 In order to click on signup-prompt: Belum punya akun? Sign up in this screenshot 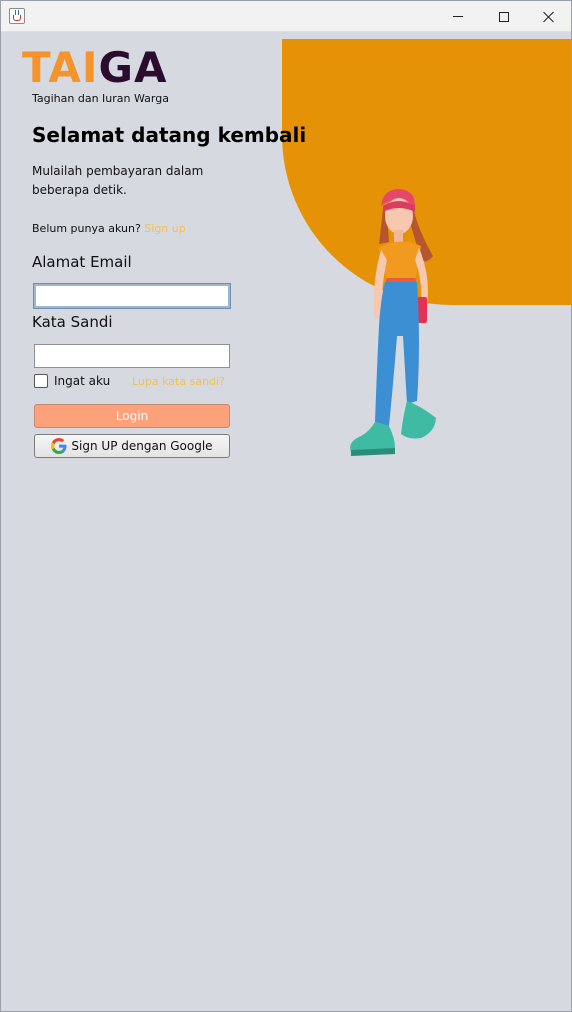, I will do `click(109, 228)`.